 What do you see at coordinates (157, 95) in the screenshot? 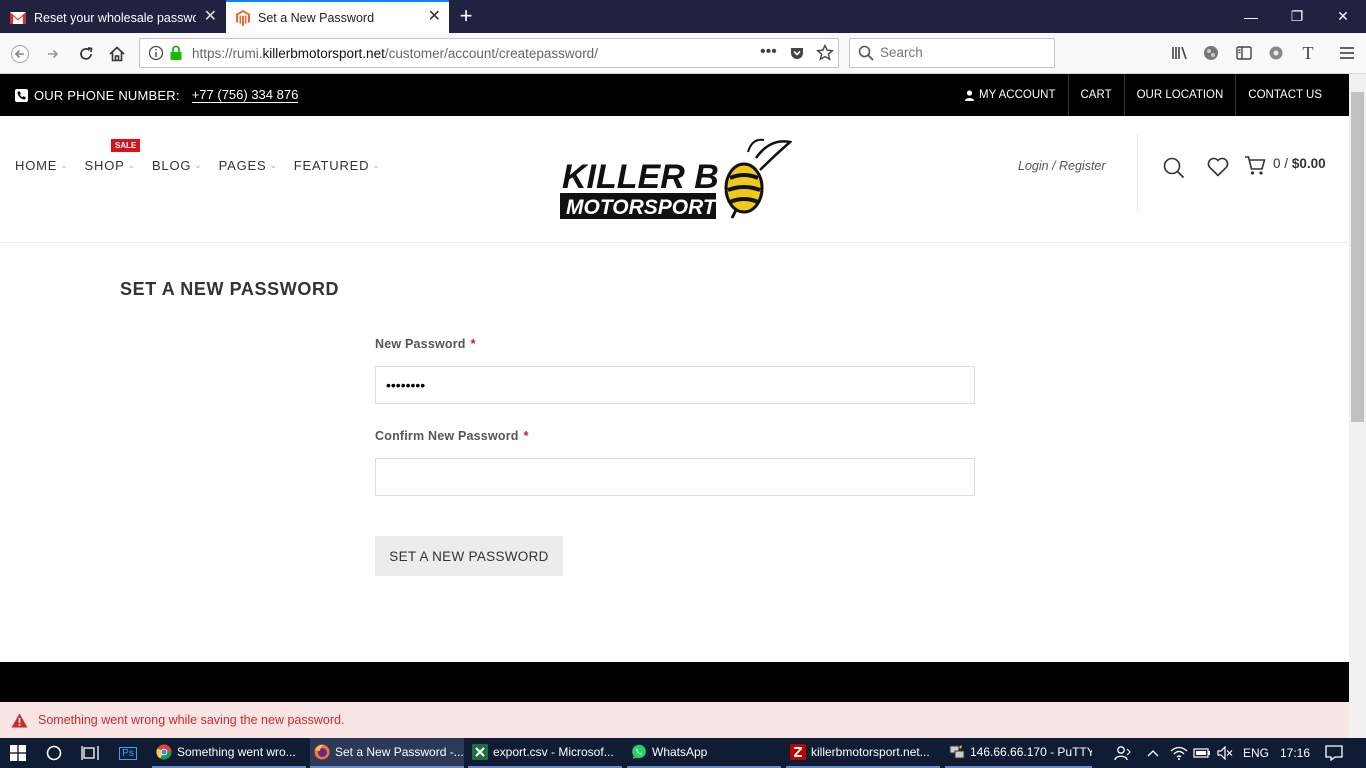
I see `phone-info: OUR PHONE NUMBER: +77 (756) 334 876` at bounding box center [157, 95].